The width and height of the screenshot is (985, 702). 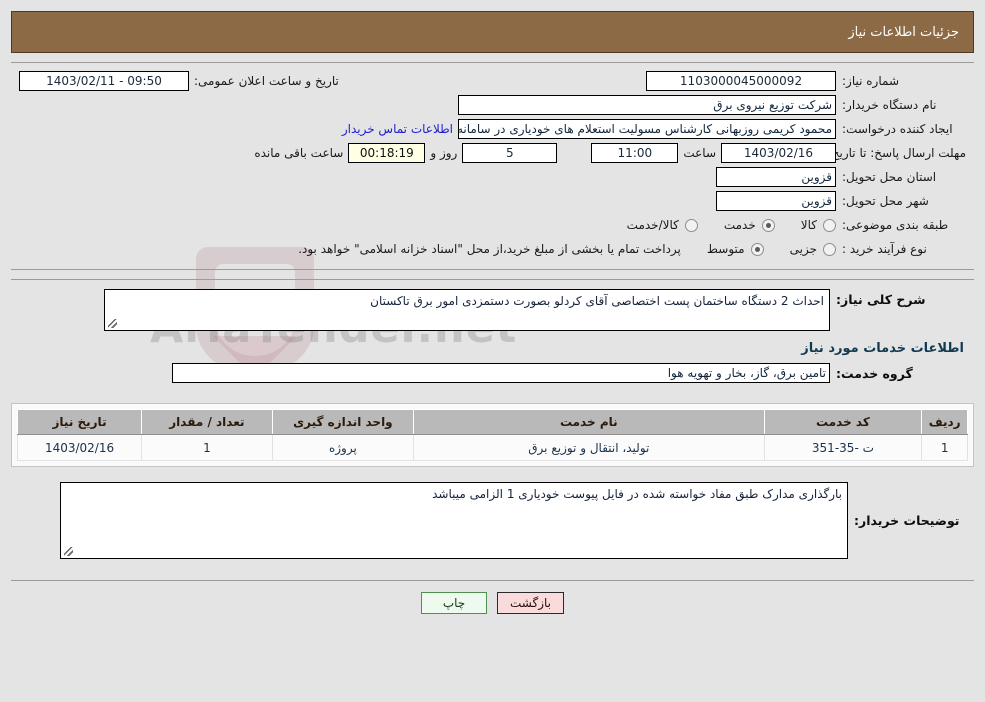 I want to click on public-announce-label: تاریخ و ساعت اعلان عمومی:, so click(x=266, y=81).